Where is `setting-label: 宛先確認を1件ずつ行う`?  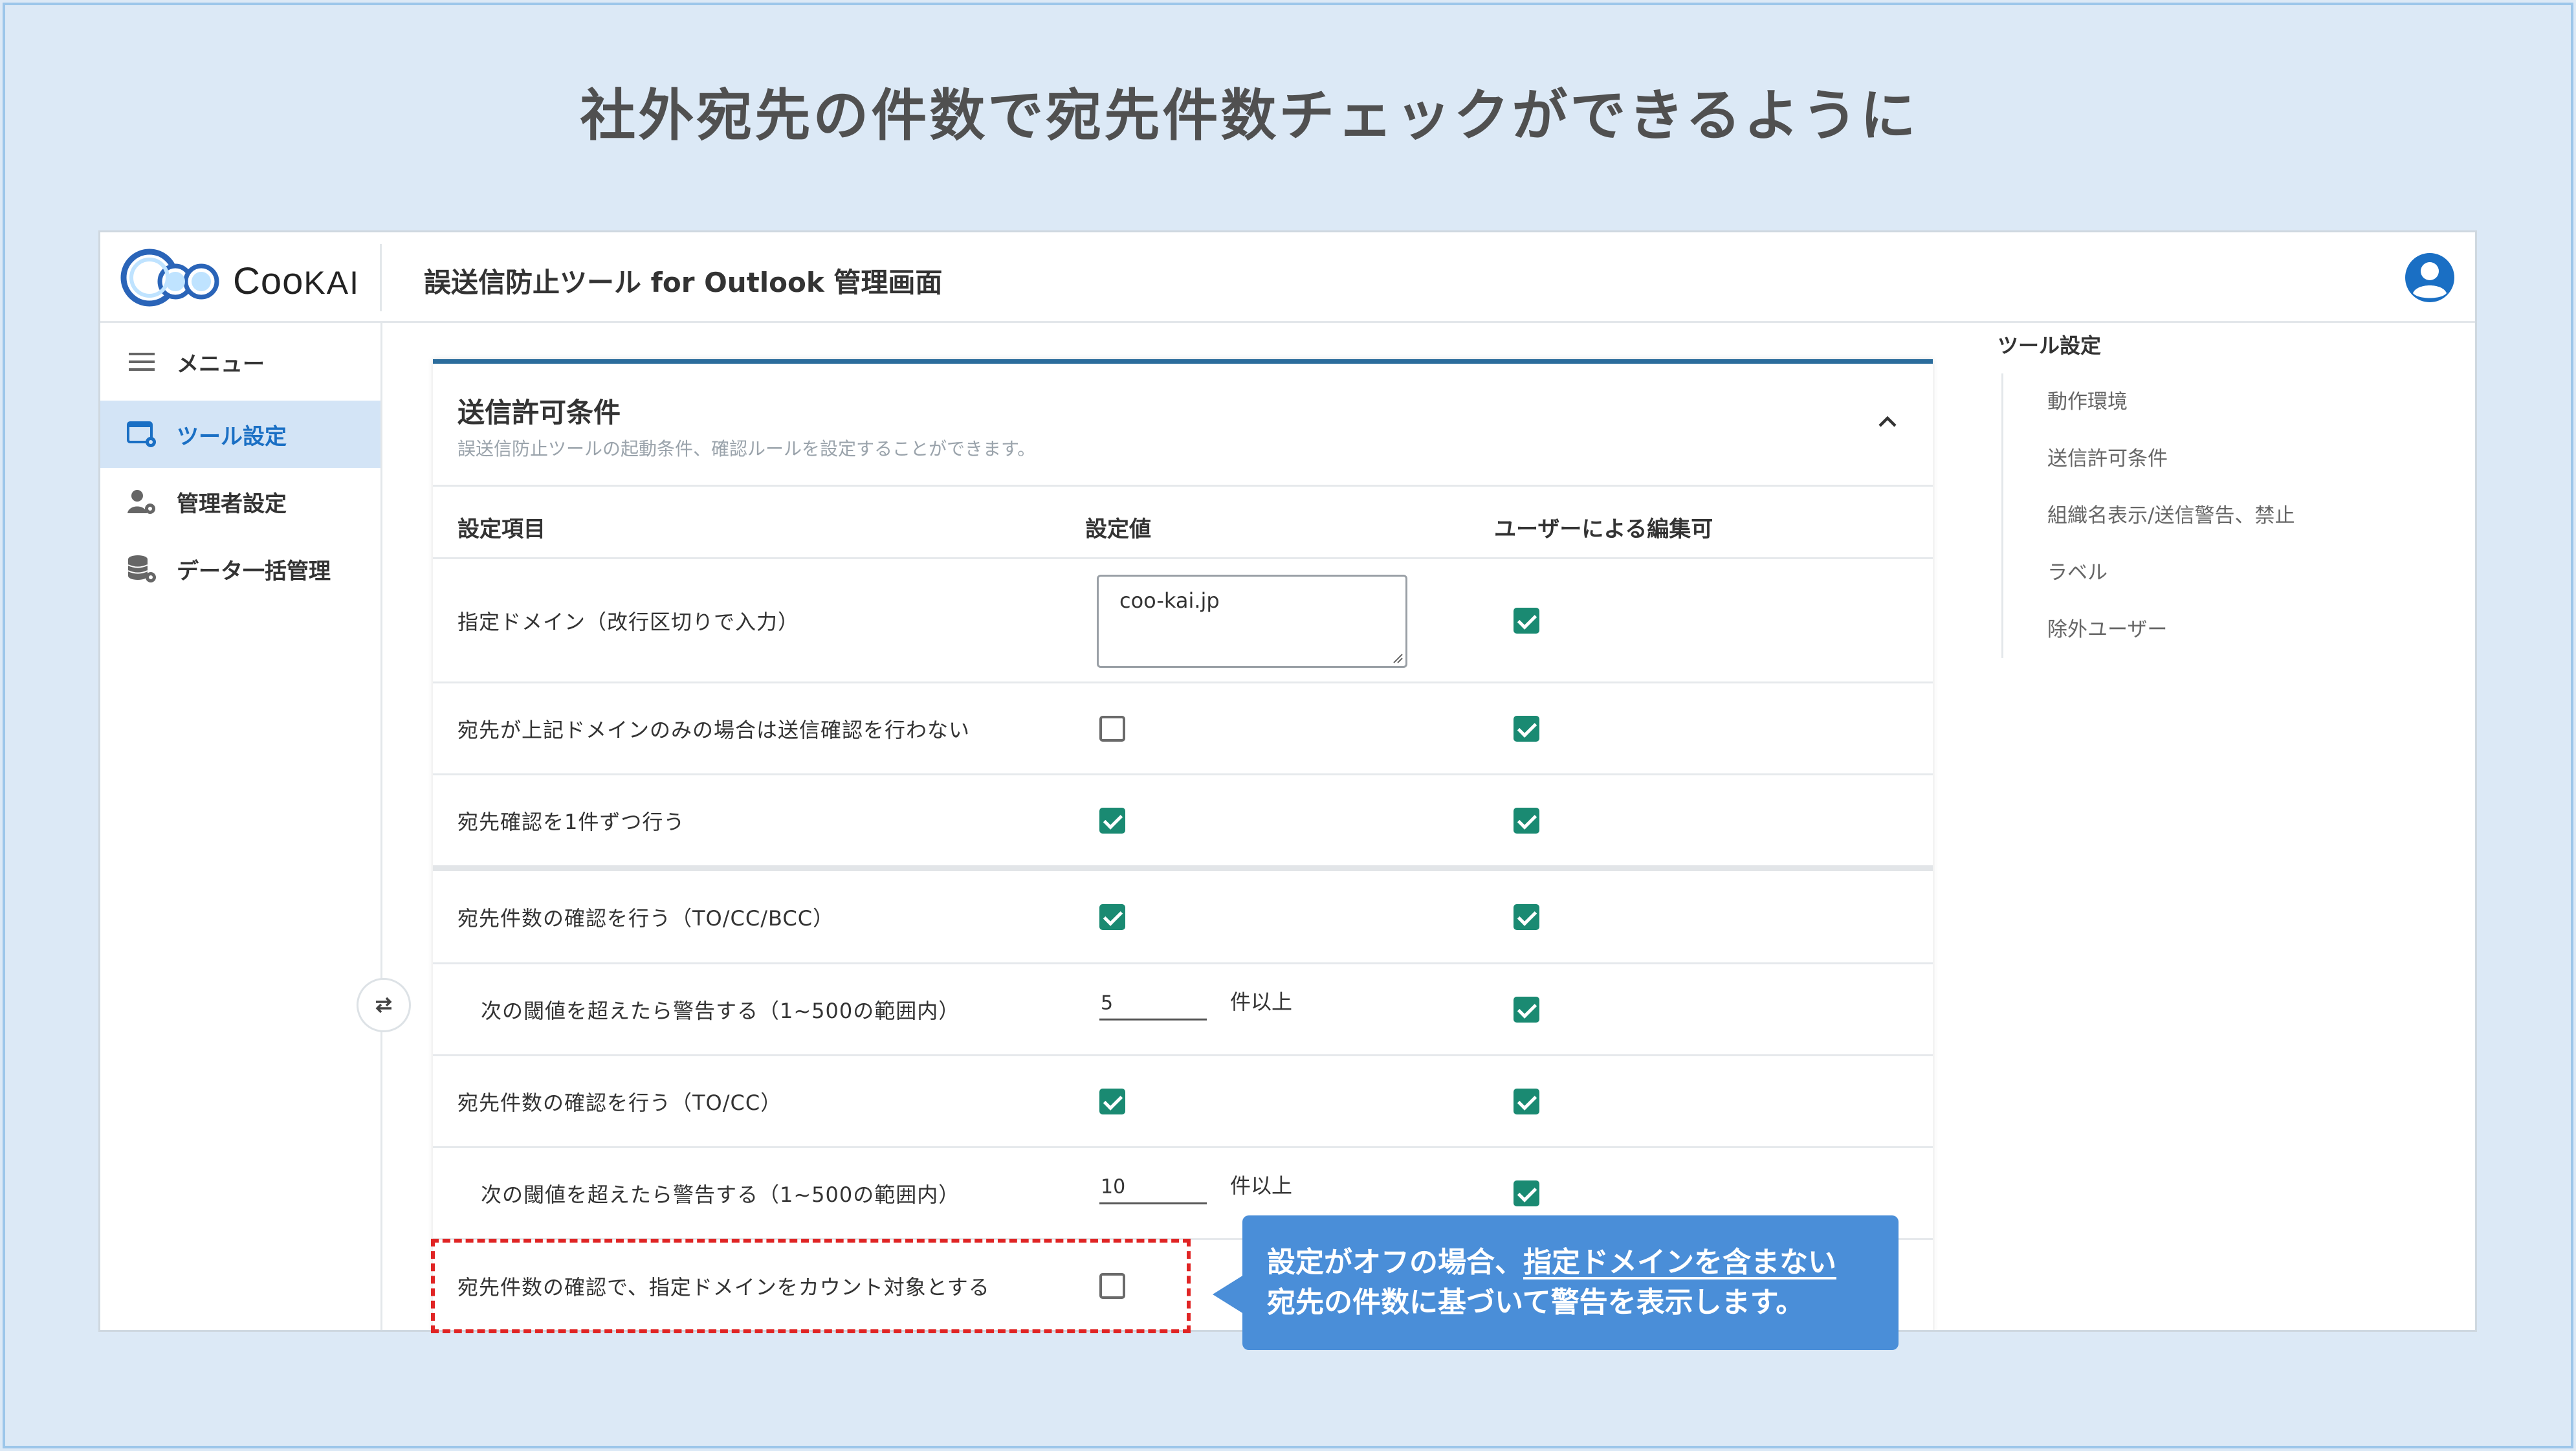
setting-label: 宛先確認を1件ずつ行う is located at coordinates (571, 822).